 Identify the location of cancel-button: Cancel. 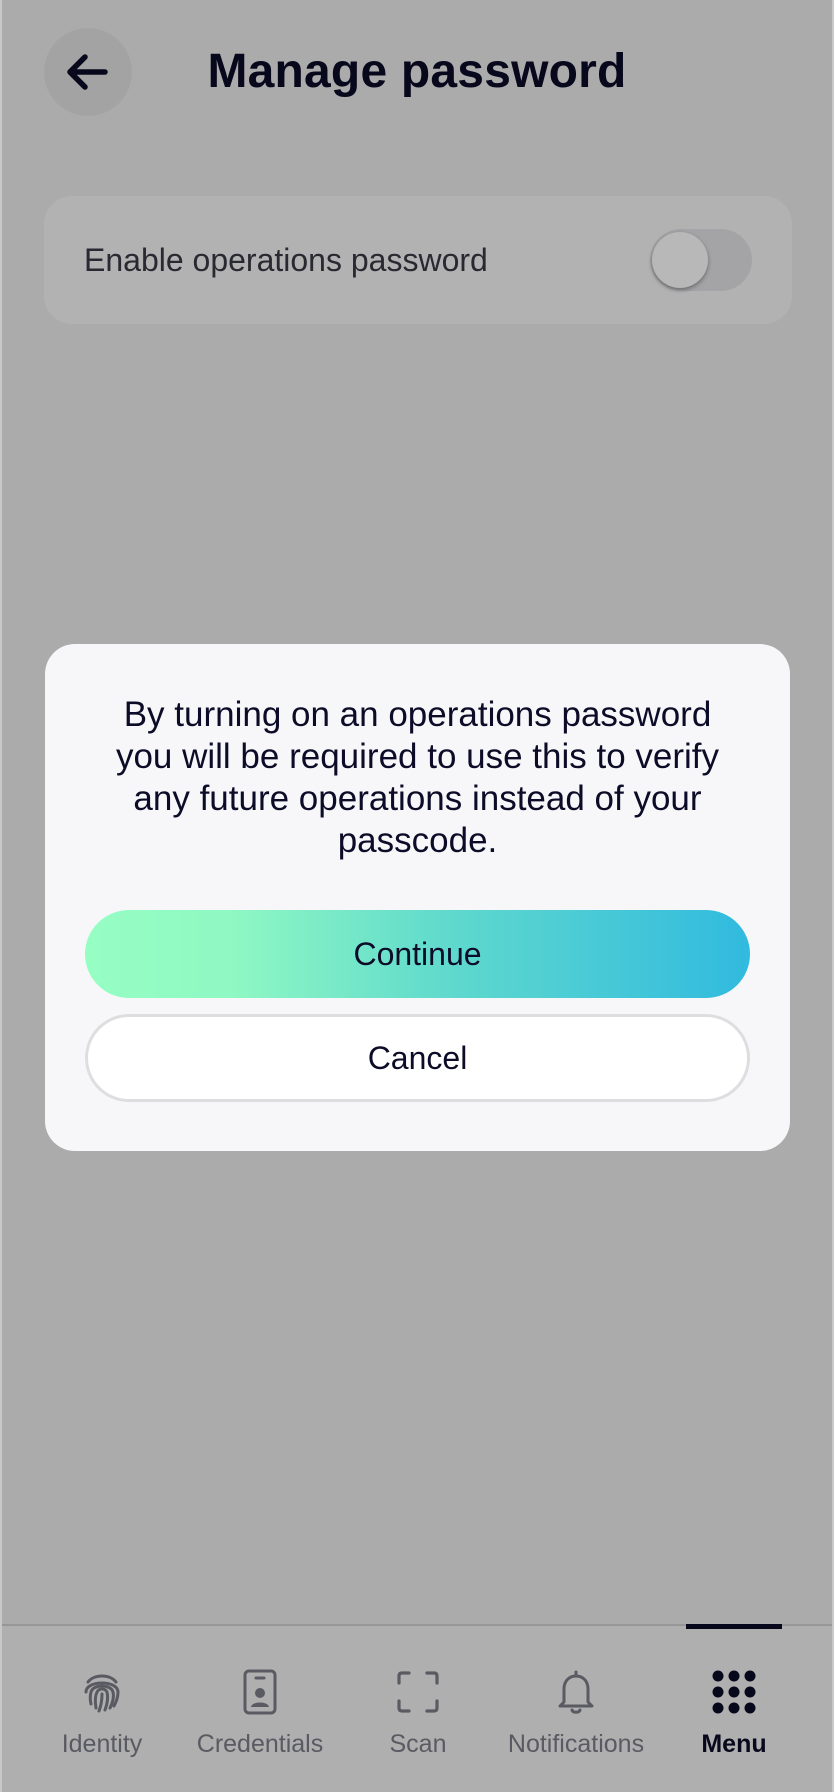
(417, 1058).